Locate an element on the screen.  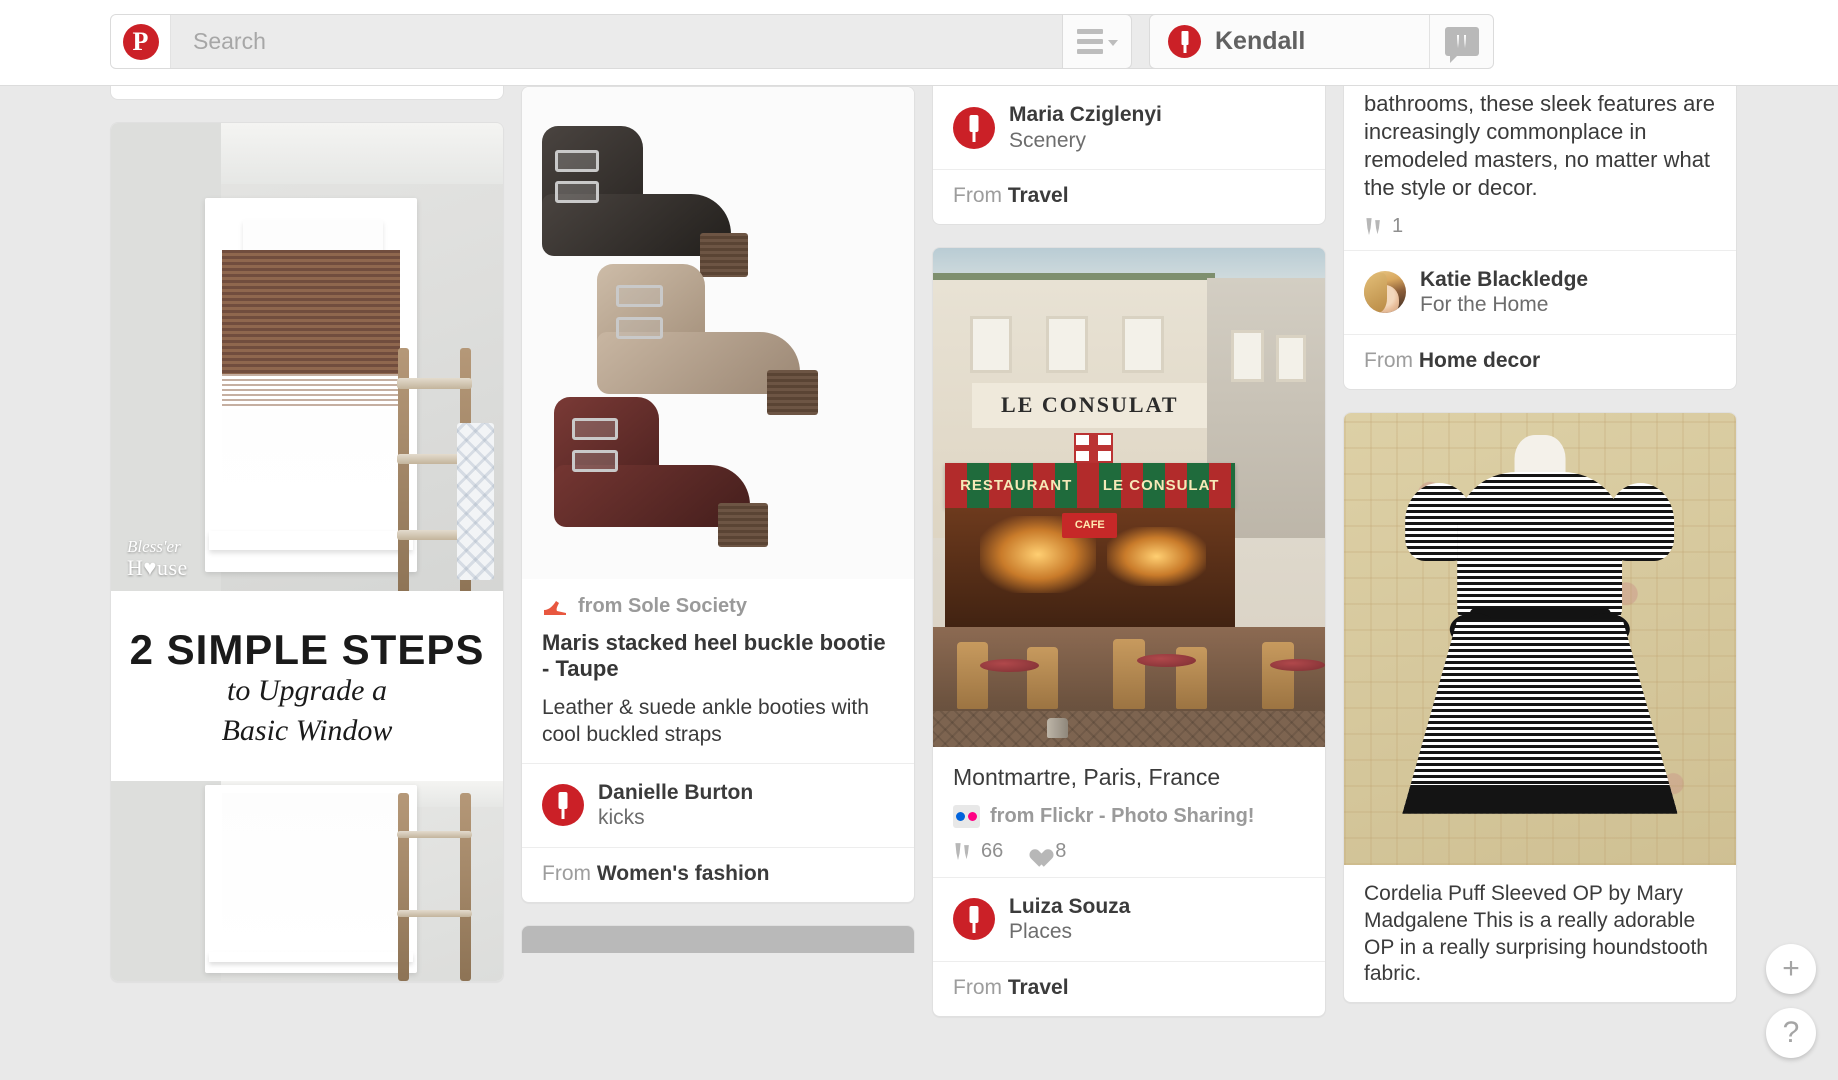
messages-button is located at coordinates (1461, 41).